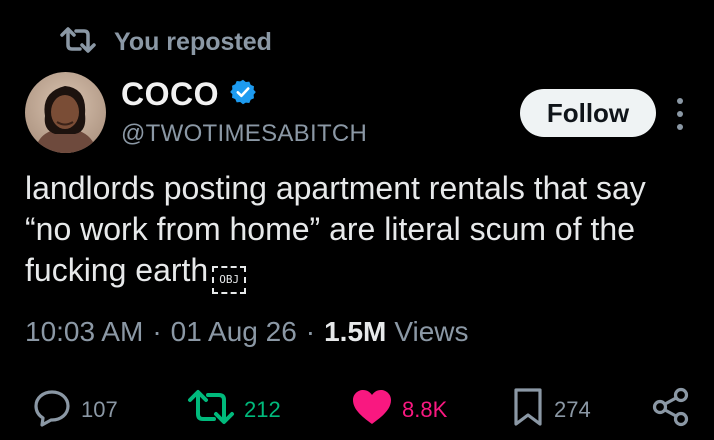 The height and width of the screenshot is (440, 714). I want to click on author-name-row: COCO, so click(189, 94).